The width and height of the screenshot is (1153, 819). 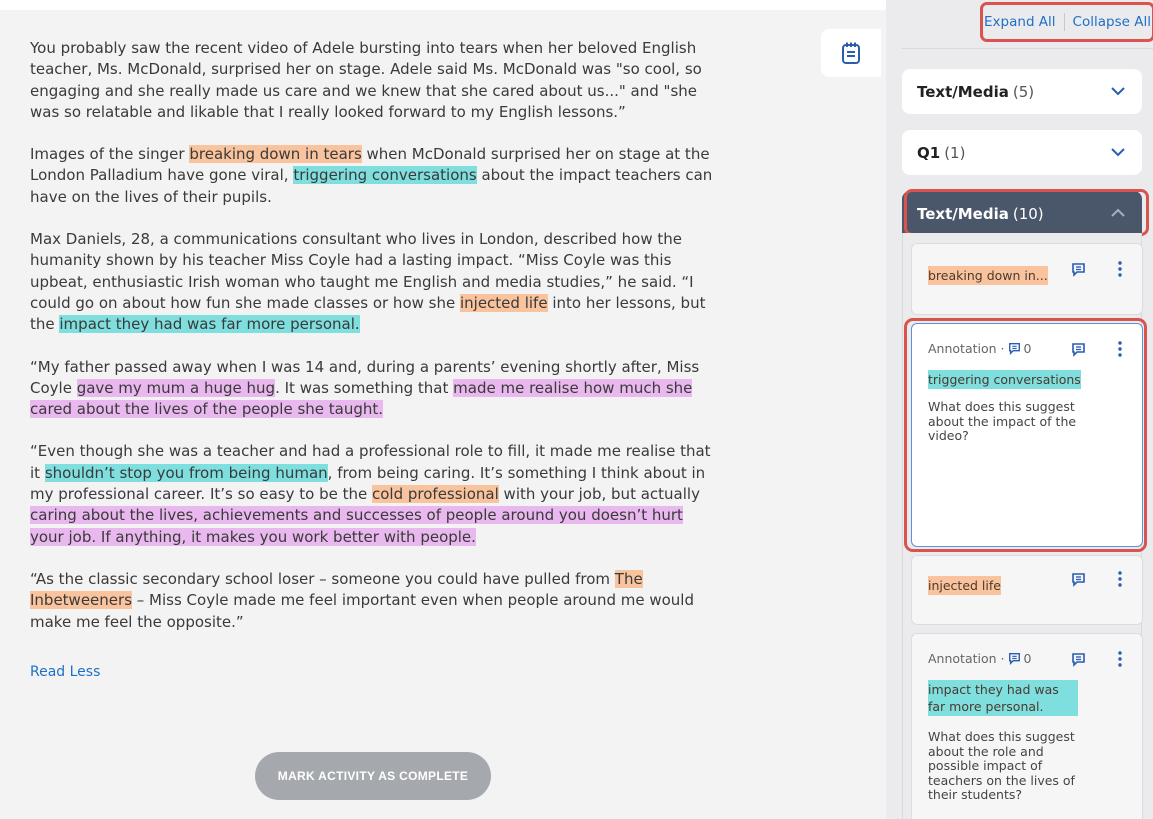 What do you see at coordinates (955, 152) in the screenshot?
I see `group-count: (1)` at bounding box center [955, 152].